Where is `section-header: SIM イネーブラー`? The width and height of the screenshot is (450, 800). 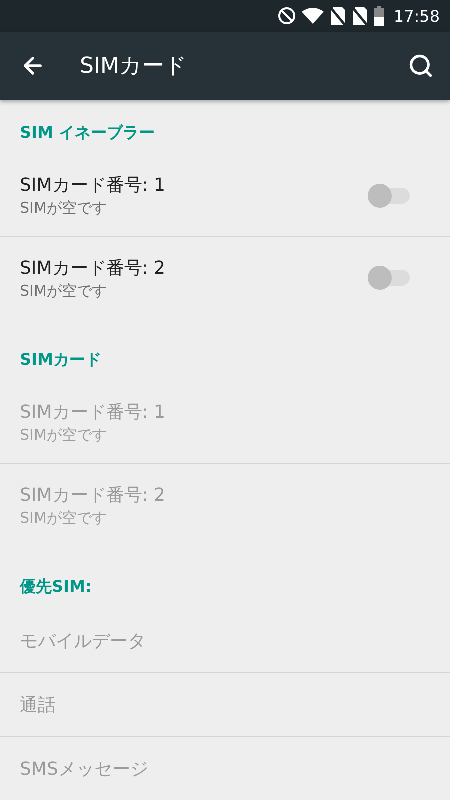
section-header: SIM イネーブラー is located at coordinates (87, 133).